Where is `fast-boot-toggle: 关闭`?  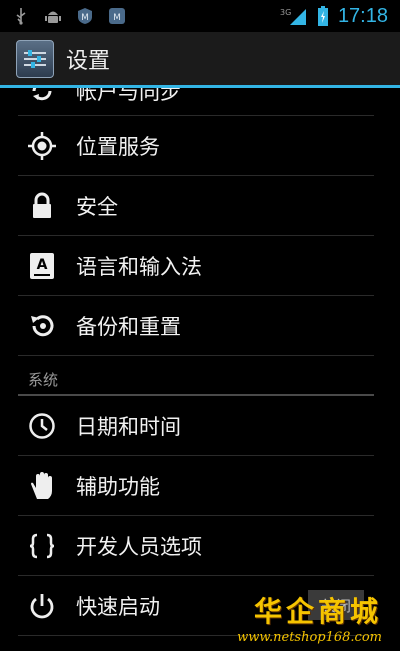
fast-boot-toggle: 关闭 is located at coordinates (336, 605).